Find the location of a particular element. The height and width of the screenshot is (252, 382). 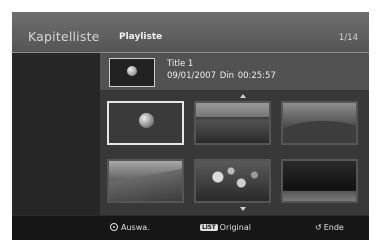

ball-image is located at coordinates (146, 120).